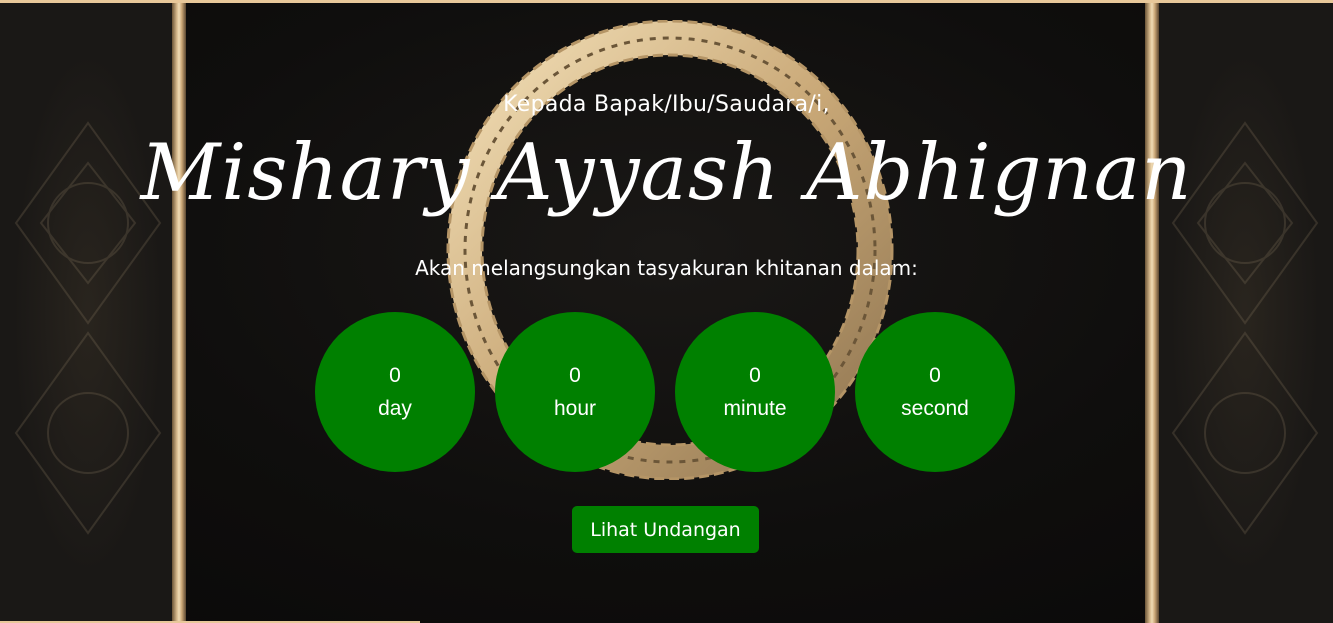 Image resolution: width=1333 pixels, height=623 pixels. Describe the element at coordinates (665, 392) in the screenshot. I see `countdown-timer: 0 day 0 hour 0 minute 0 second` at that location.